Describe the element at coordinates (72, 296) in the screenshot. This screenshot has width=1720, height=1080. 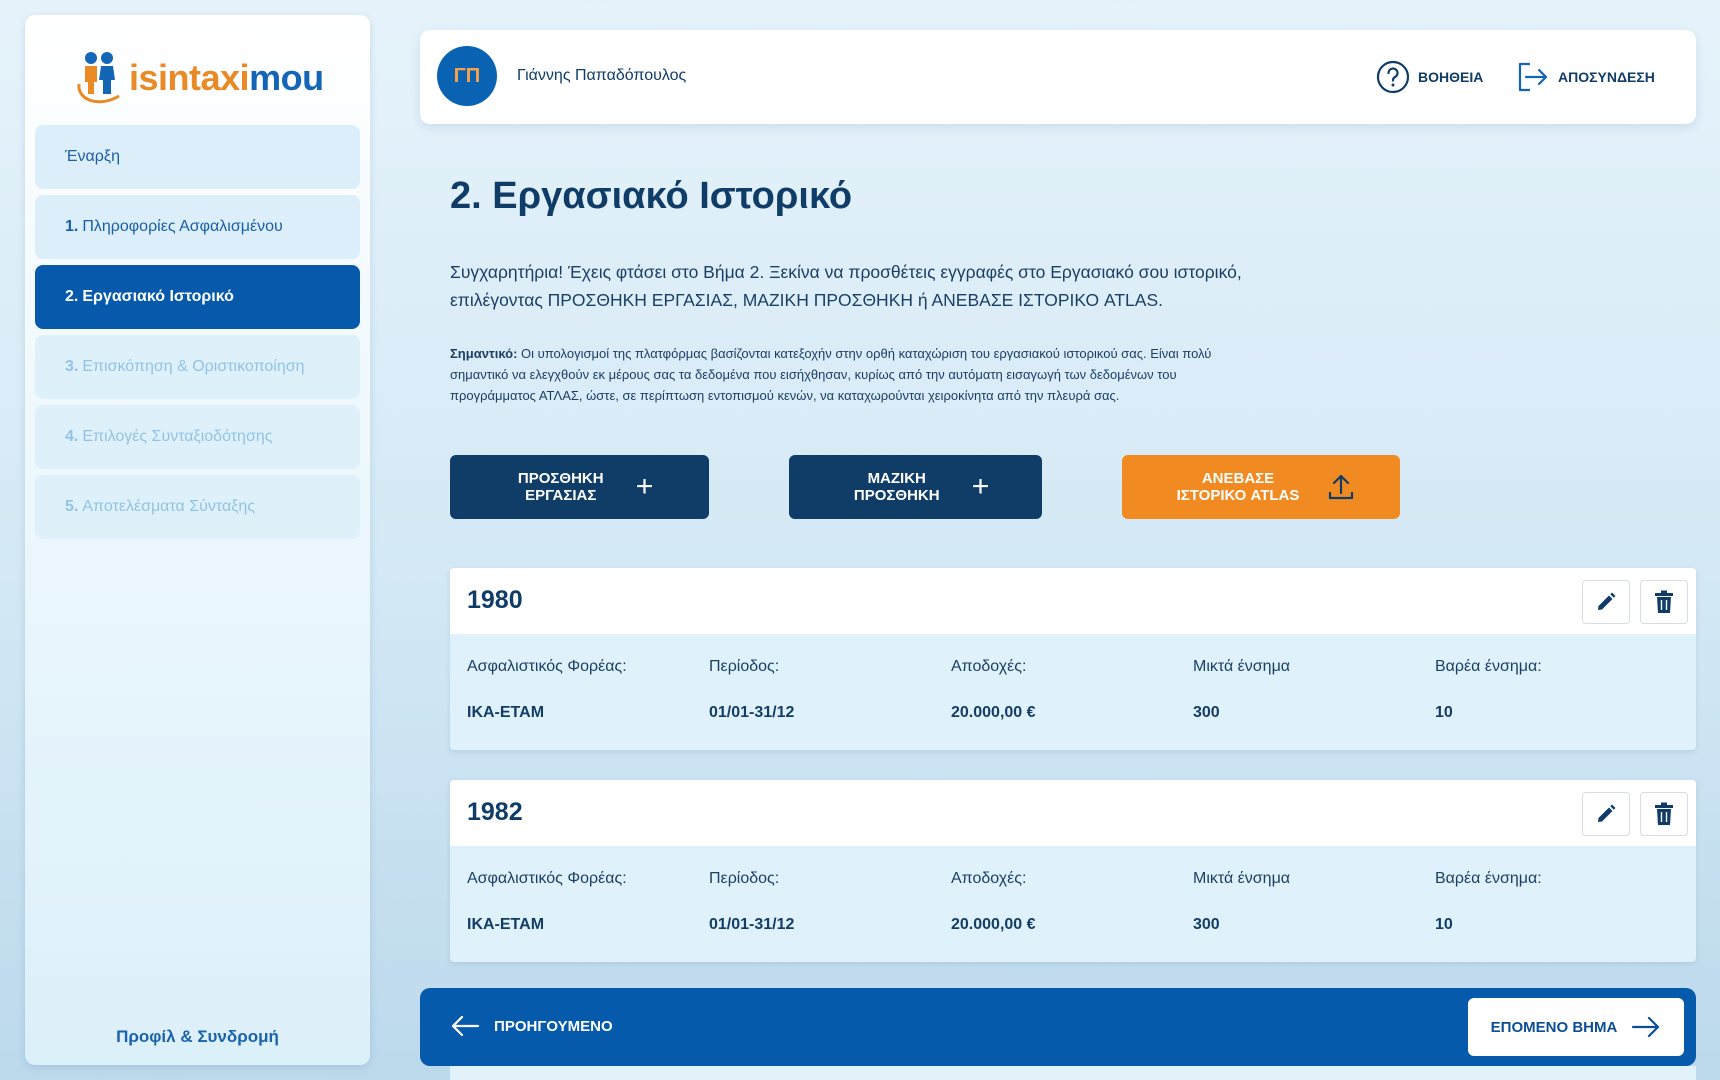
I see `sidebar-item-number: 2.` at that location.